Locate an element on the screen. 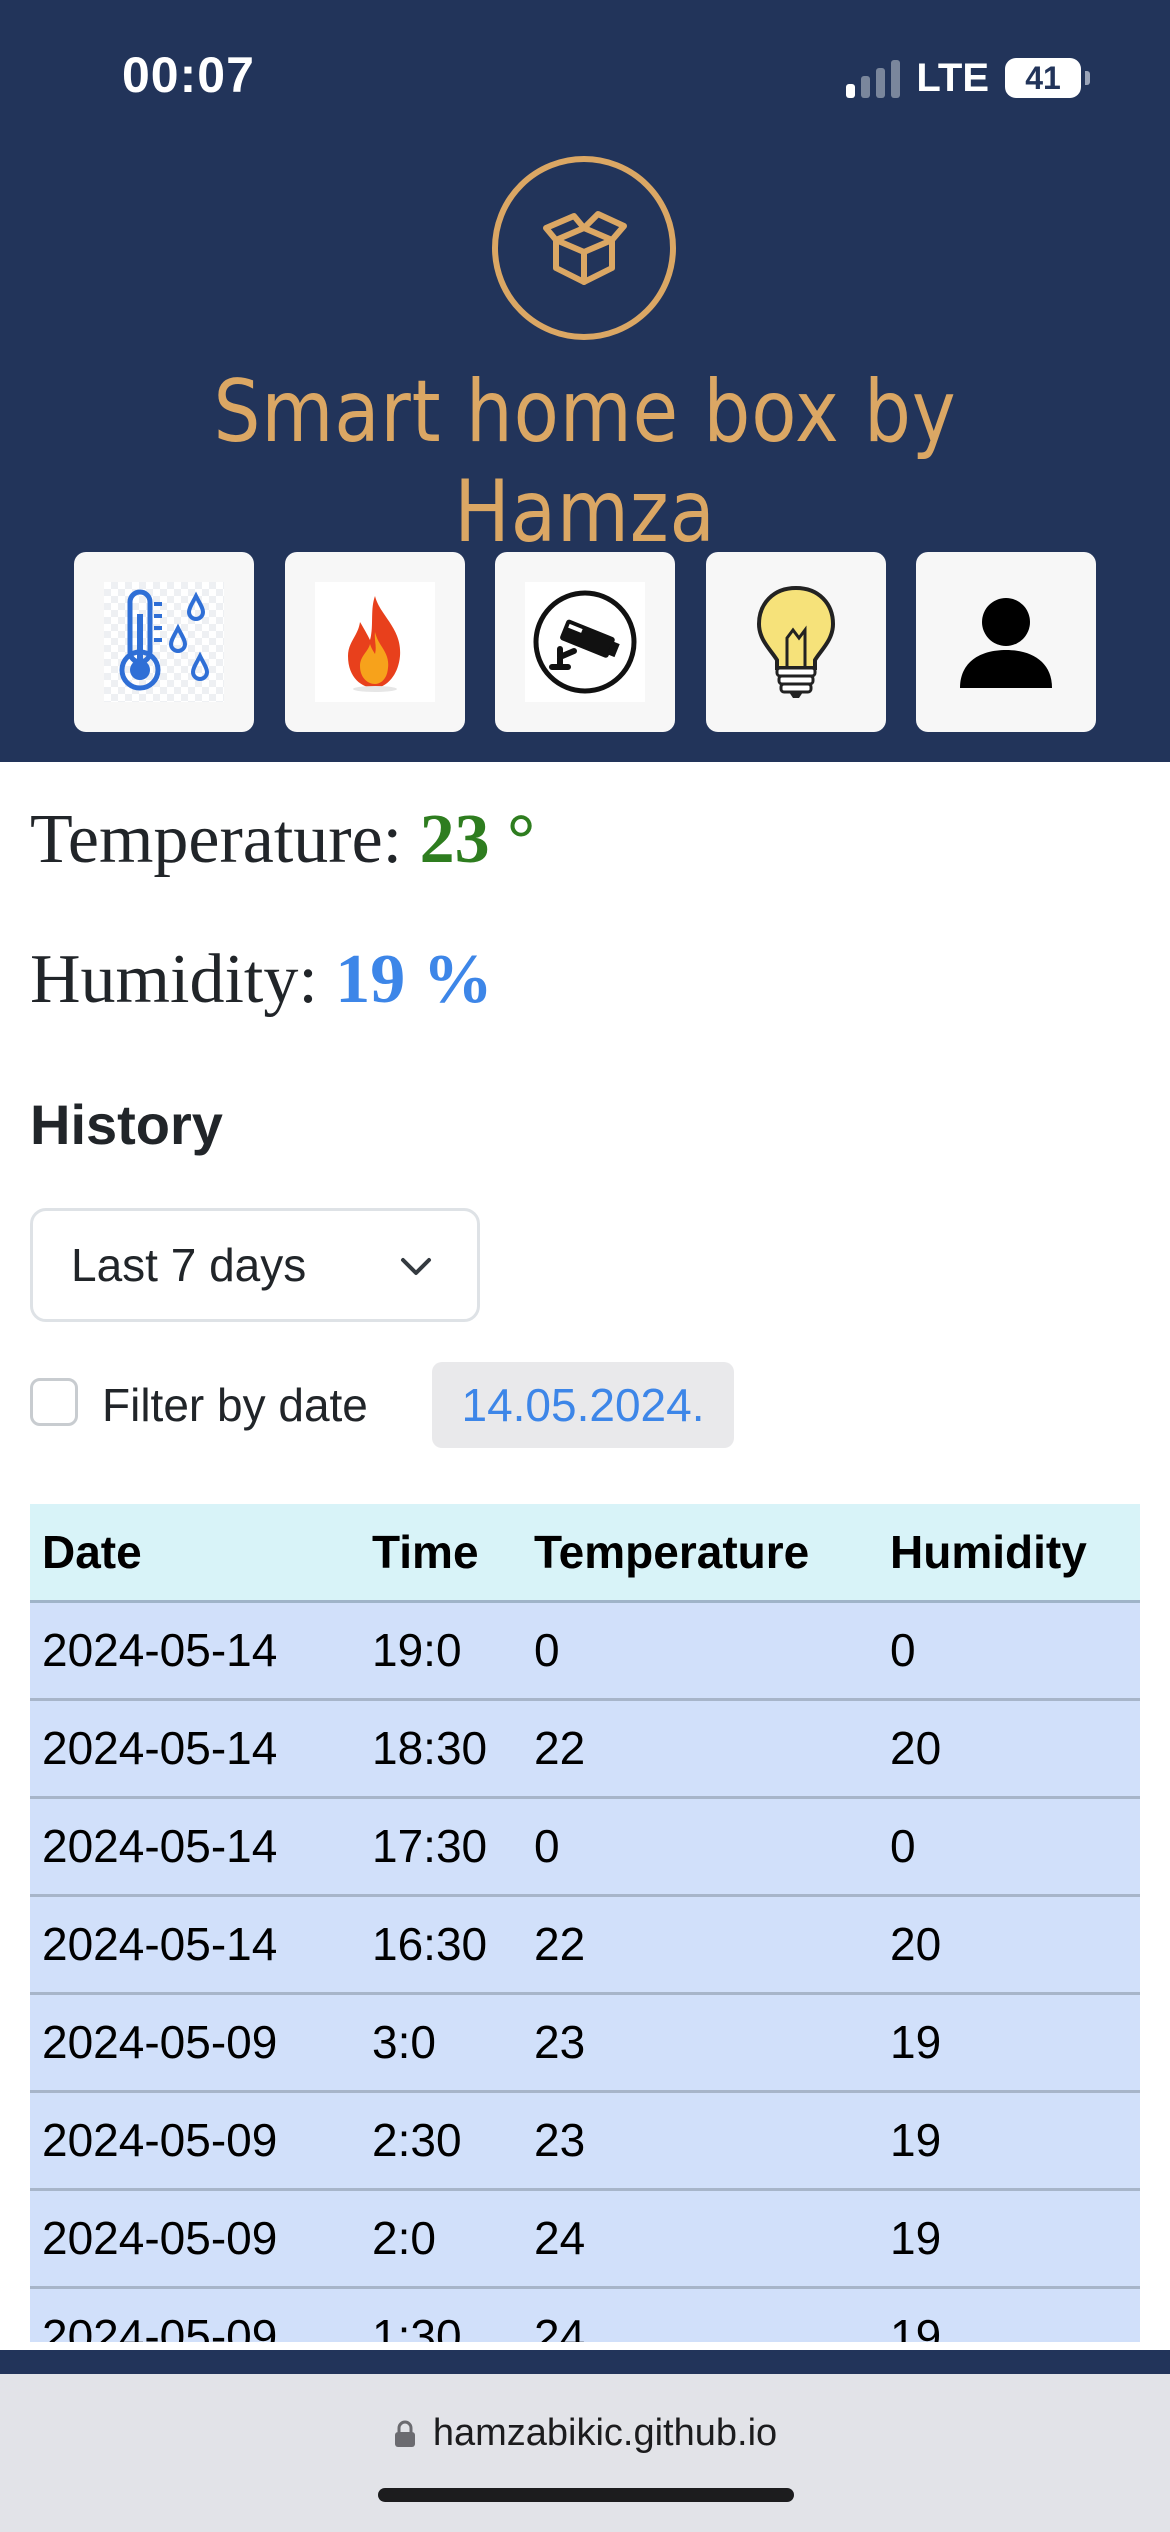  cell-time: 1:30 is located at coordinates (441, 2314).